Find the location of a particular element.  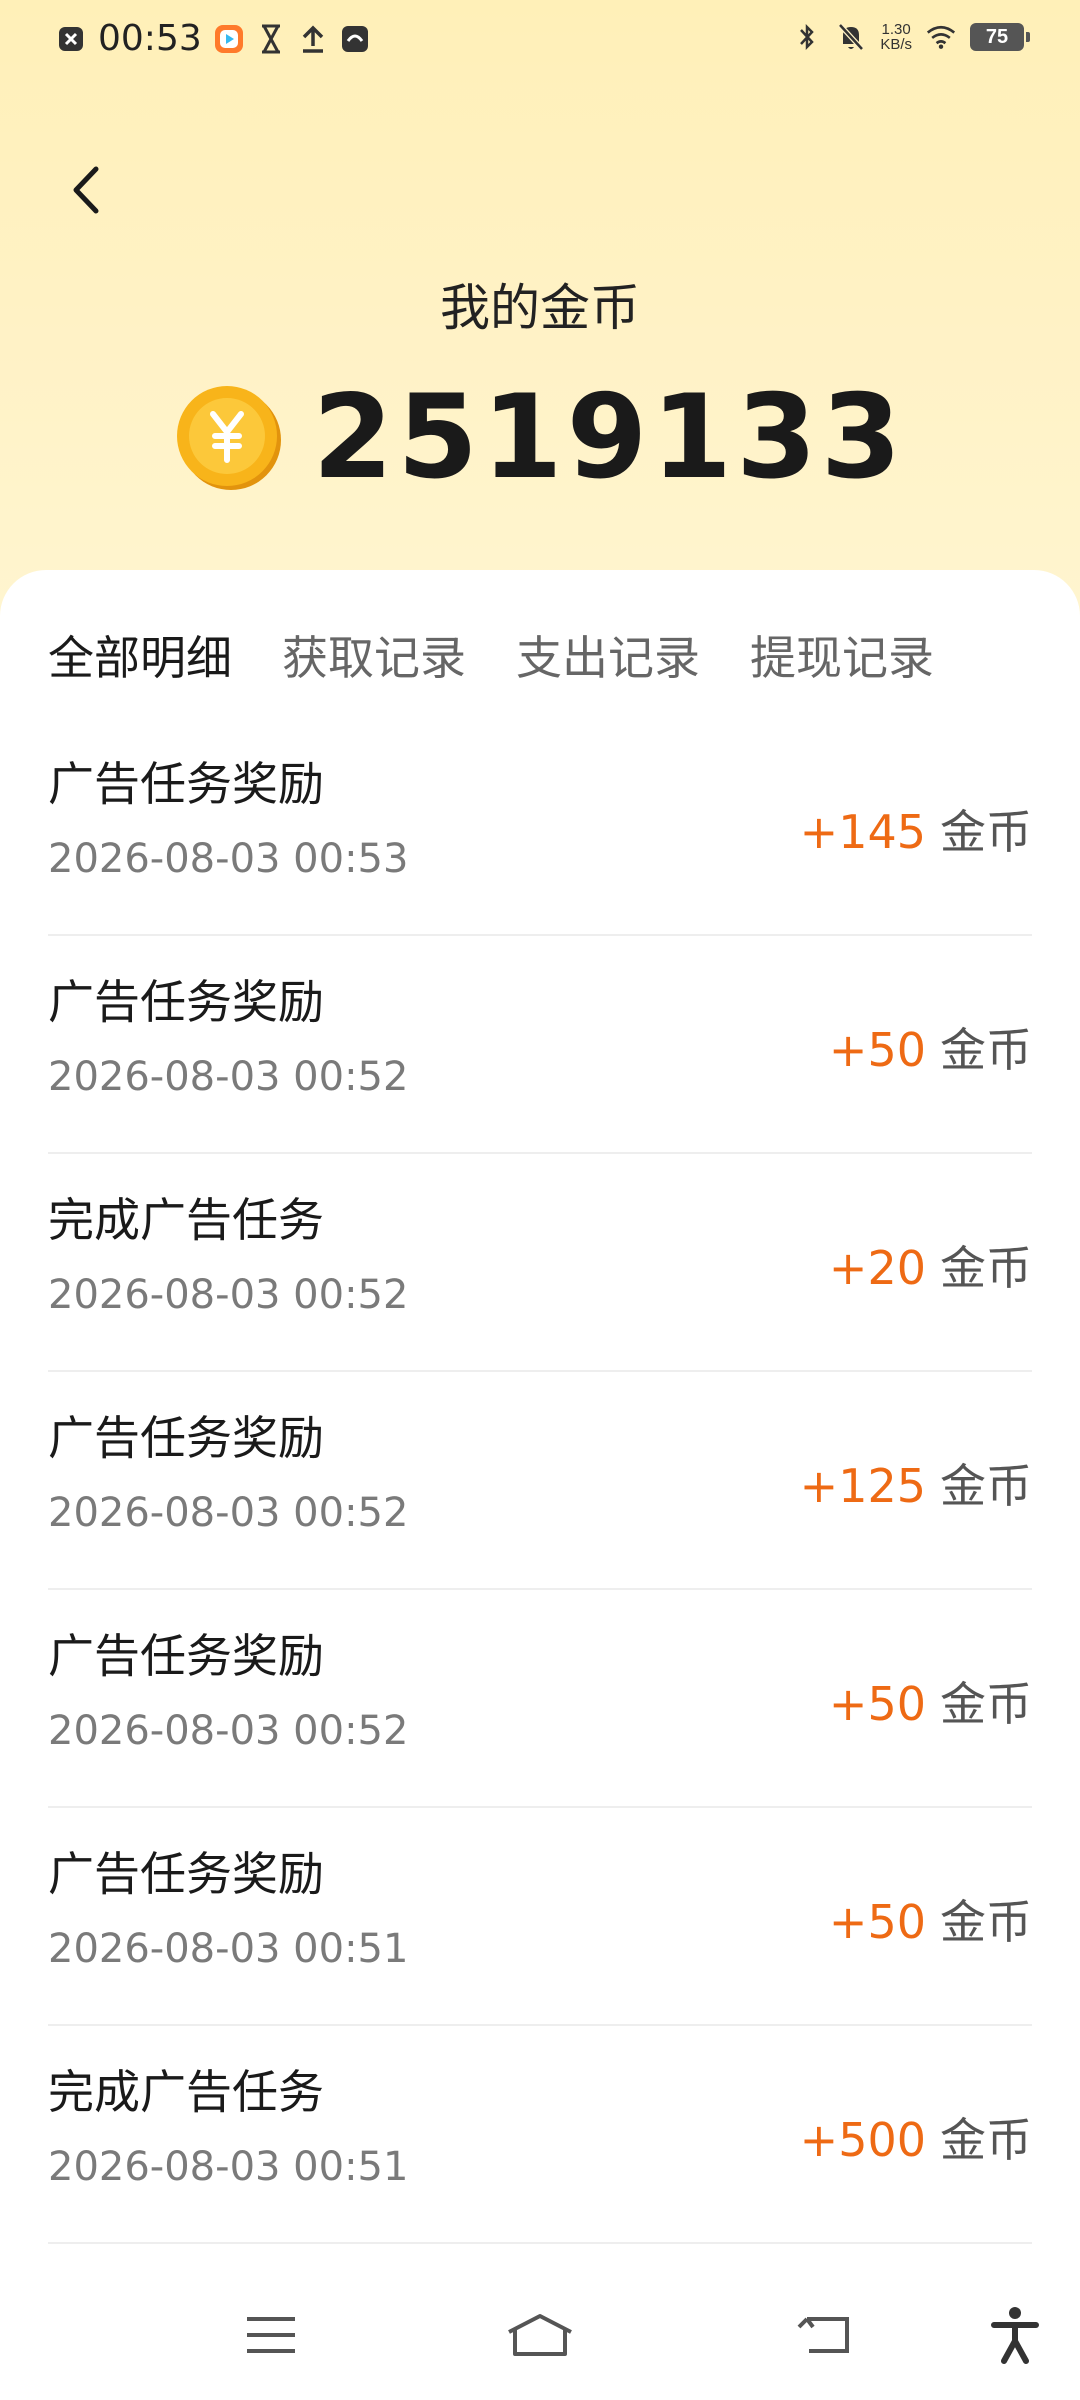

network-speed-unit: KB/s is located at coordinates (896, 44).